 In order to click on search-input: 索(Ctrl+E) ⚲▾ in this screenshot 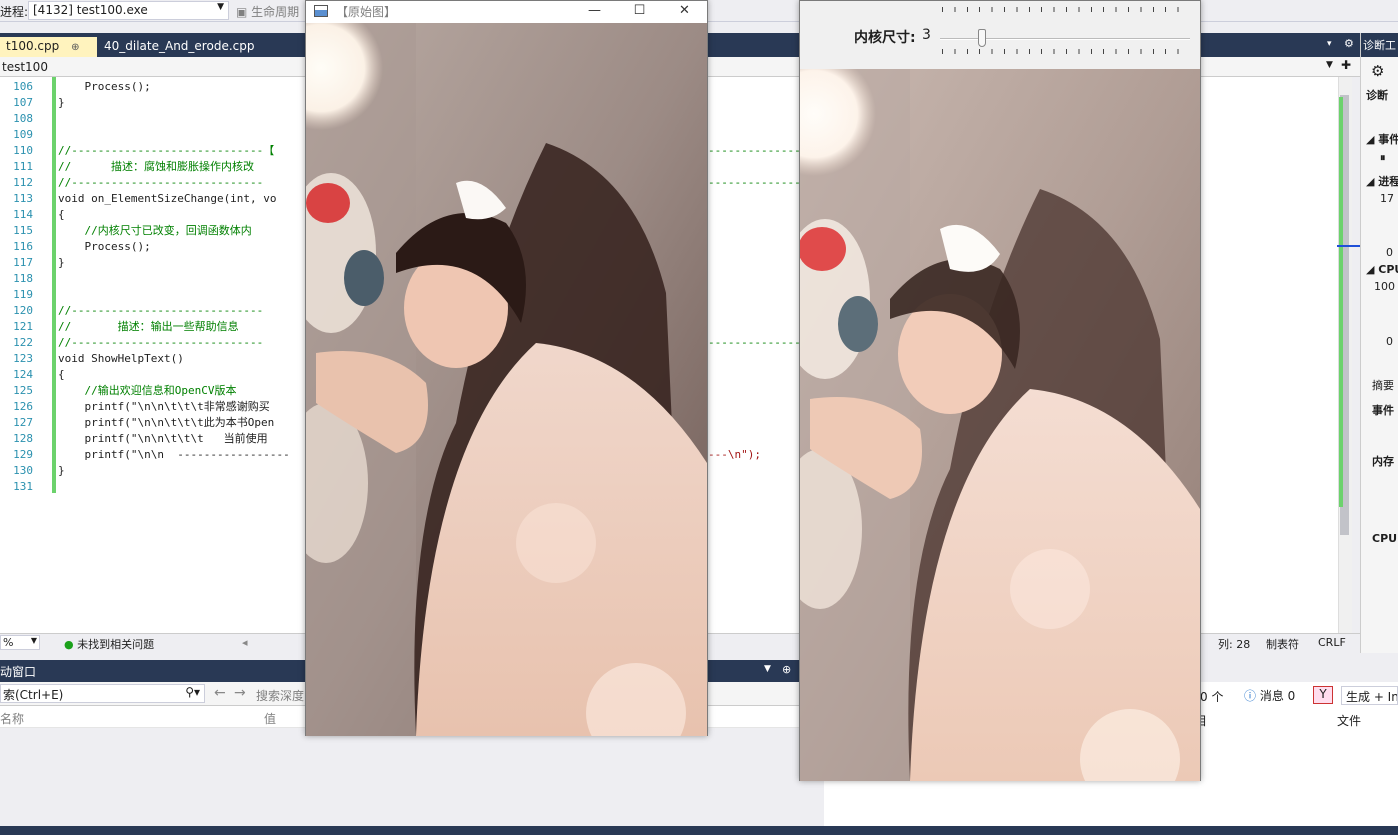, I will do `click(102, 693)`.